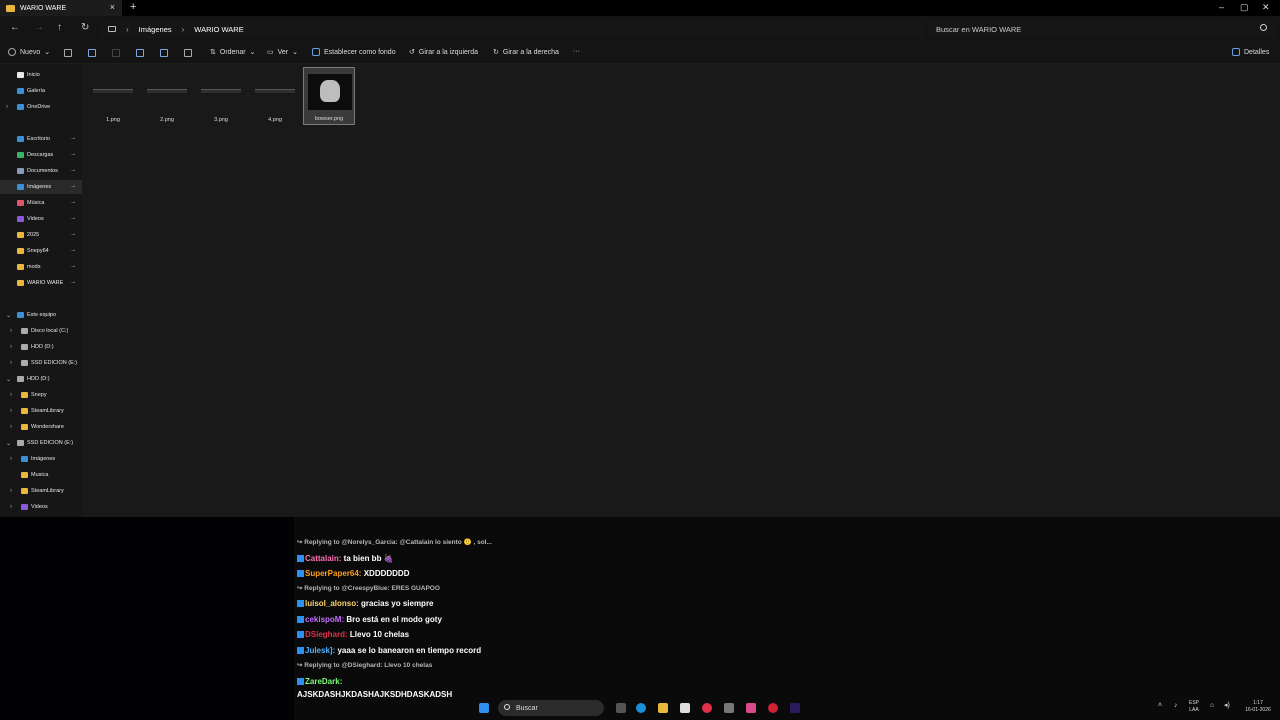  I want to click on clock: 1:17 16-01-2026, so click(1258, 707).